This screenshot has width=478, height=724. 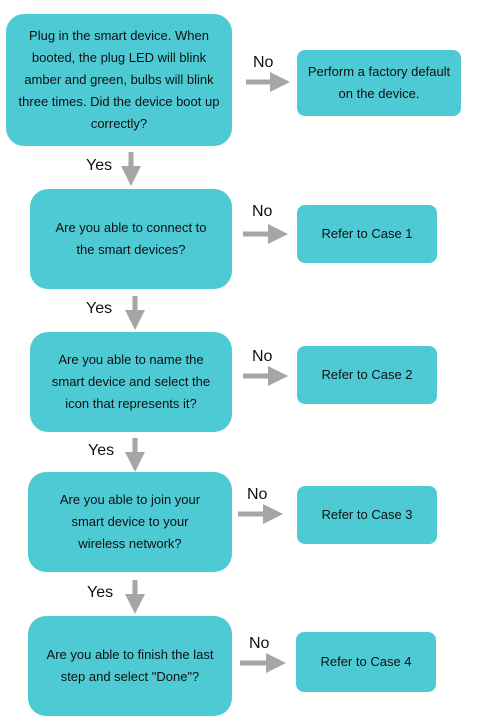 I want to click on outcome-box-case-3: Refer to Case 3, so click(x=367, y=515).